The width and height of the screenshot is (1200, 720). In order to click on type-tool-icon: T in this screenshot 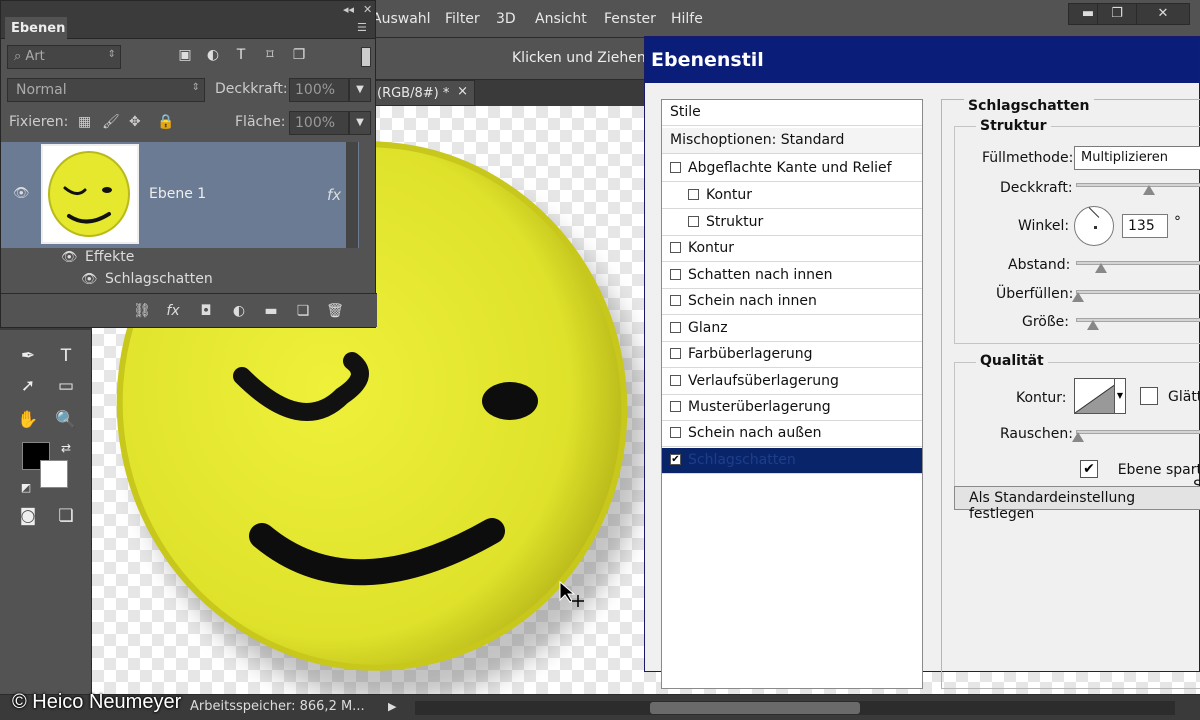, I will do `click(66, 356)`.